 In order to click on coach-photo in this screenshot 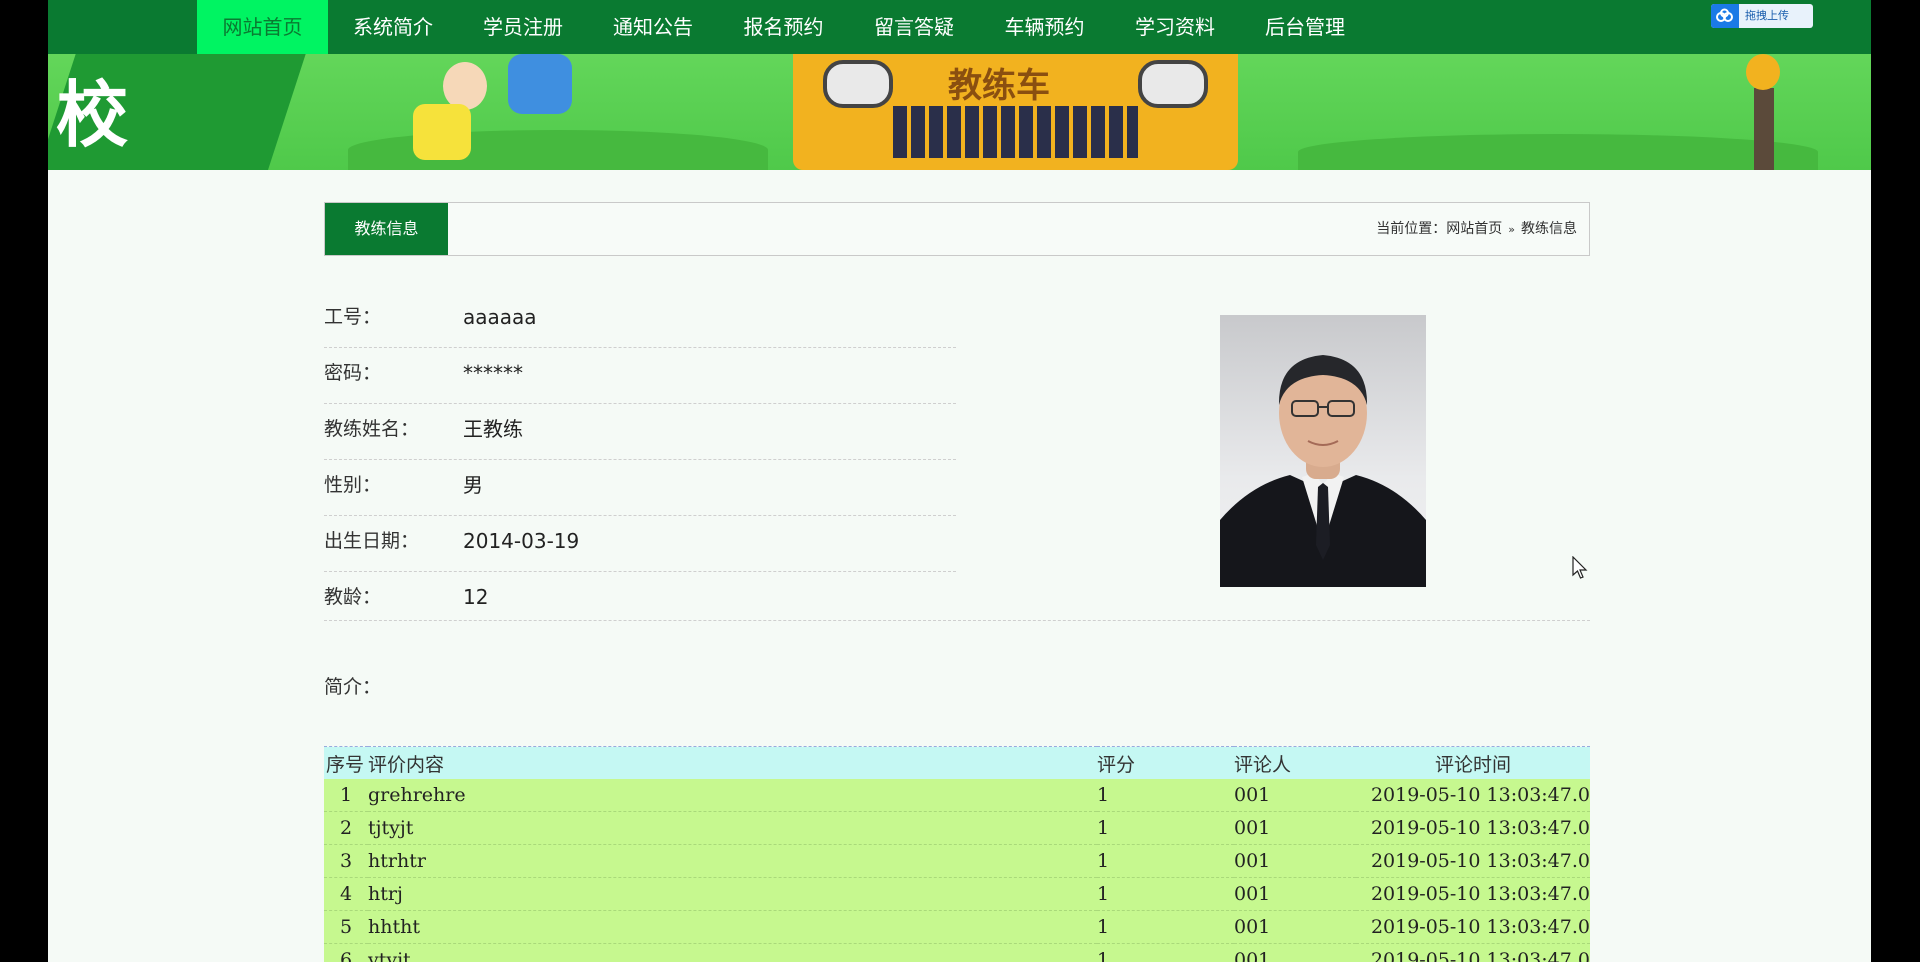, I will do `click(1323, 451)`.